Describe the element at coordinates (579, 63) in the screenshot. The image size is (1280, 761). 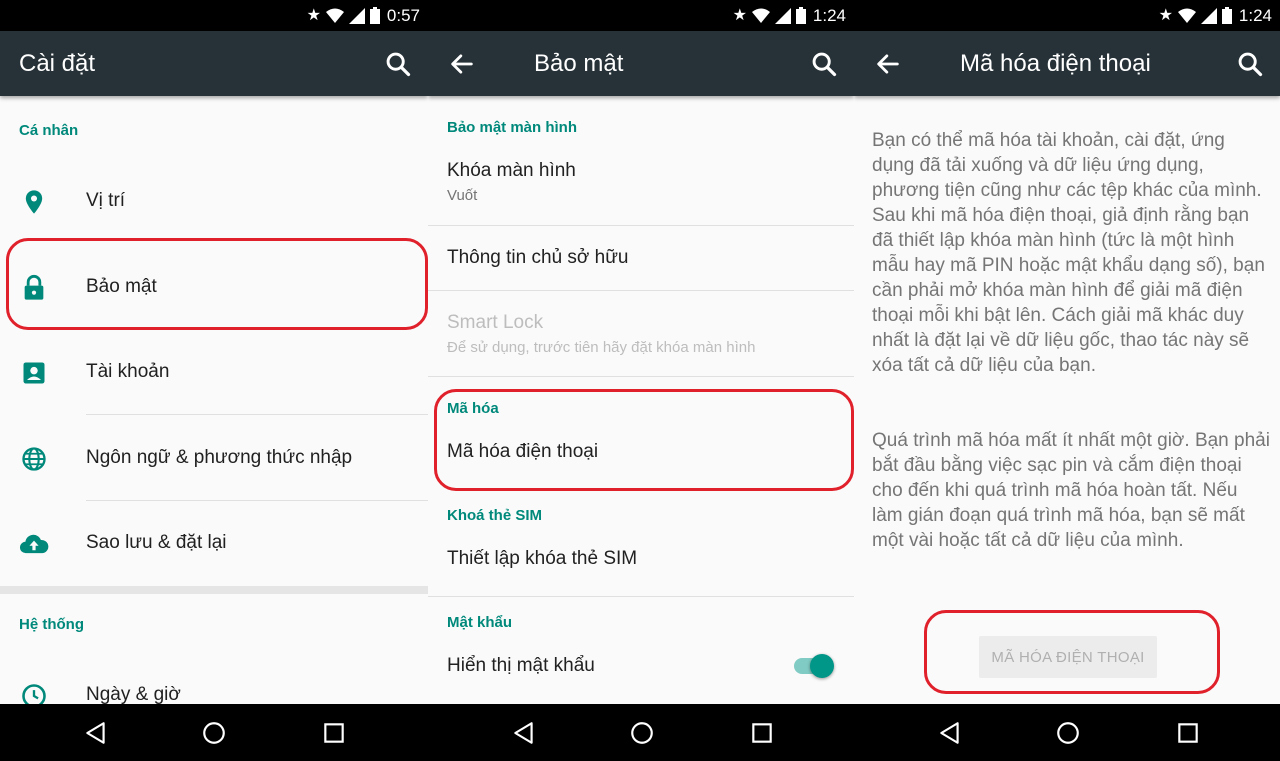
I see `page-title: Bảo mật` at that location.